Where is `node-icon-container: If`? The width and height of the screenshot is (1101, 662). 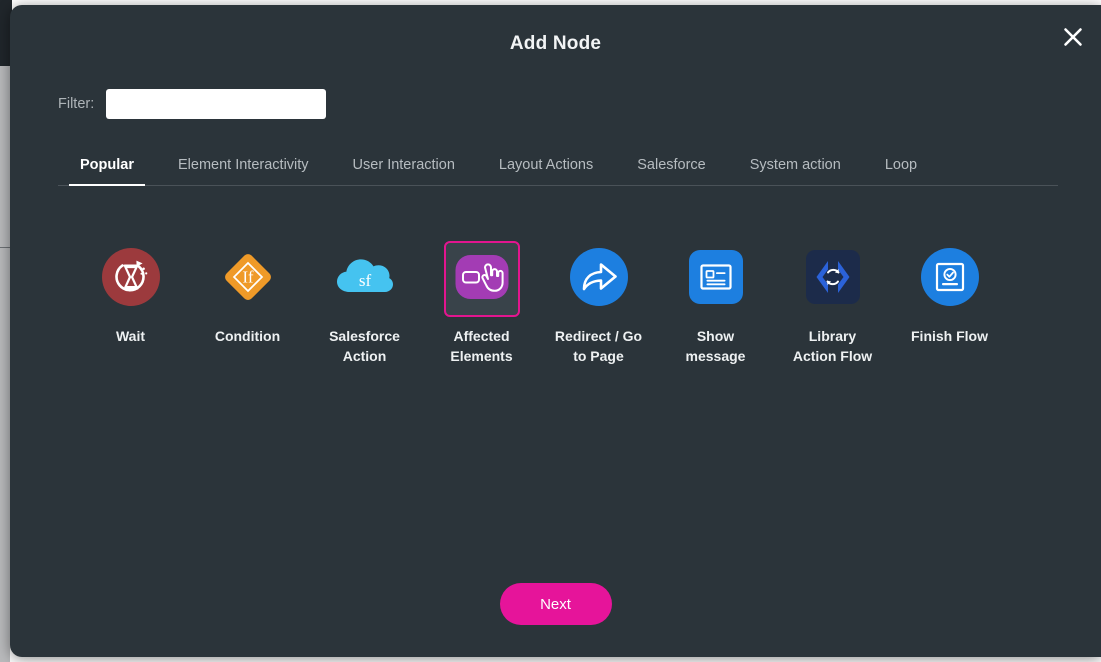 node-icon-container: If is located at coordinates (248, 279).